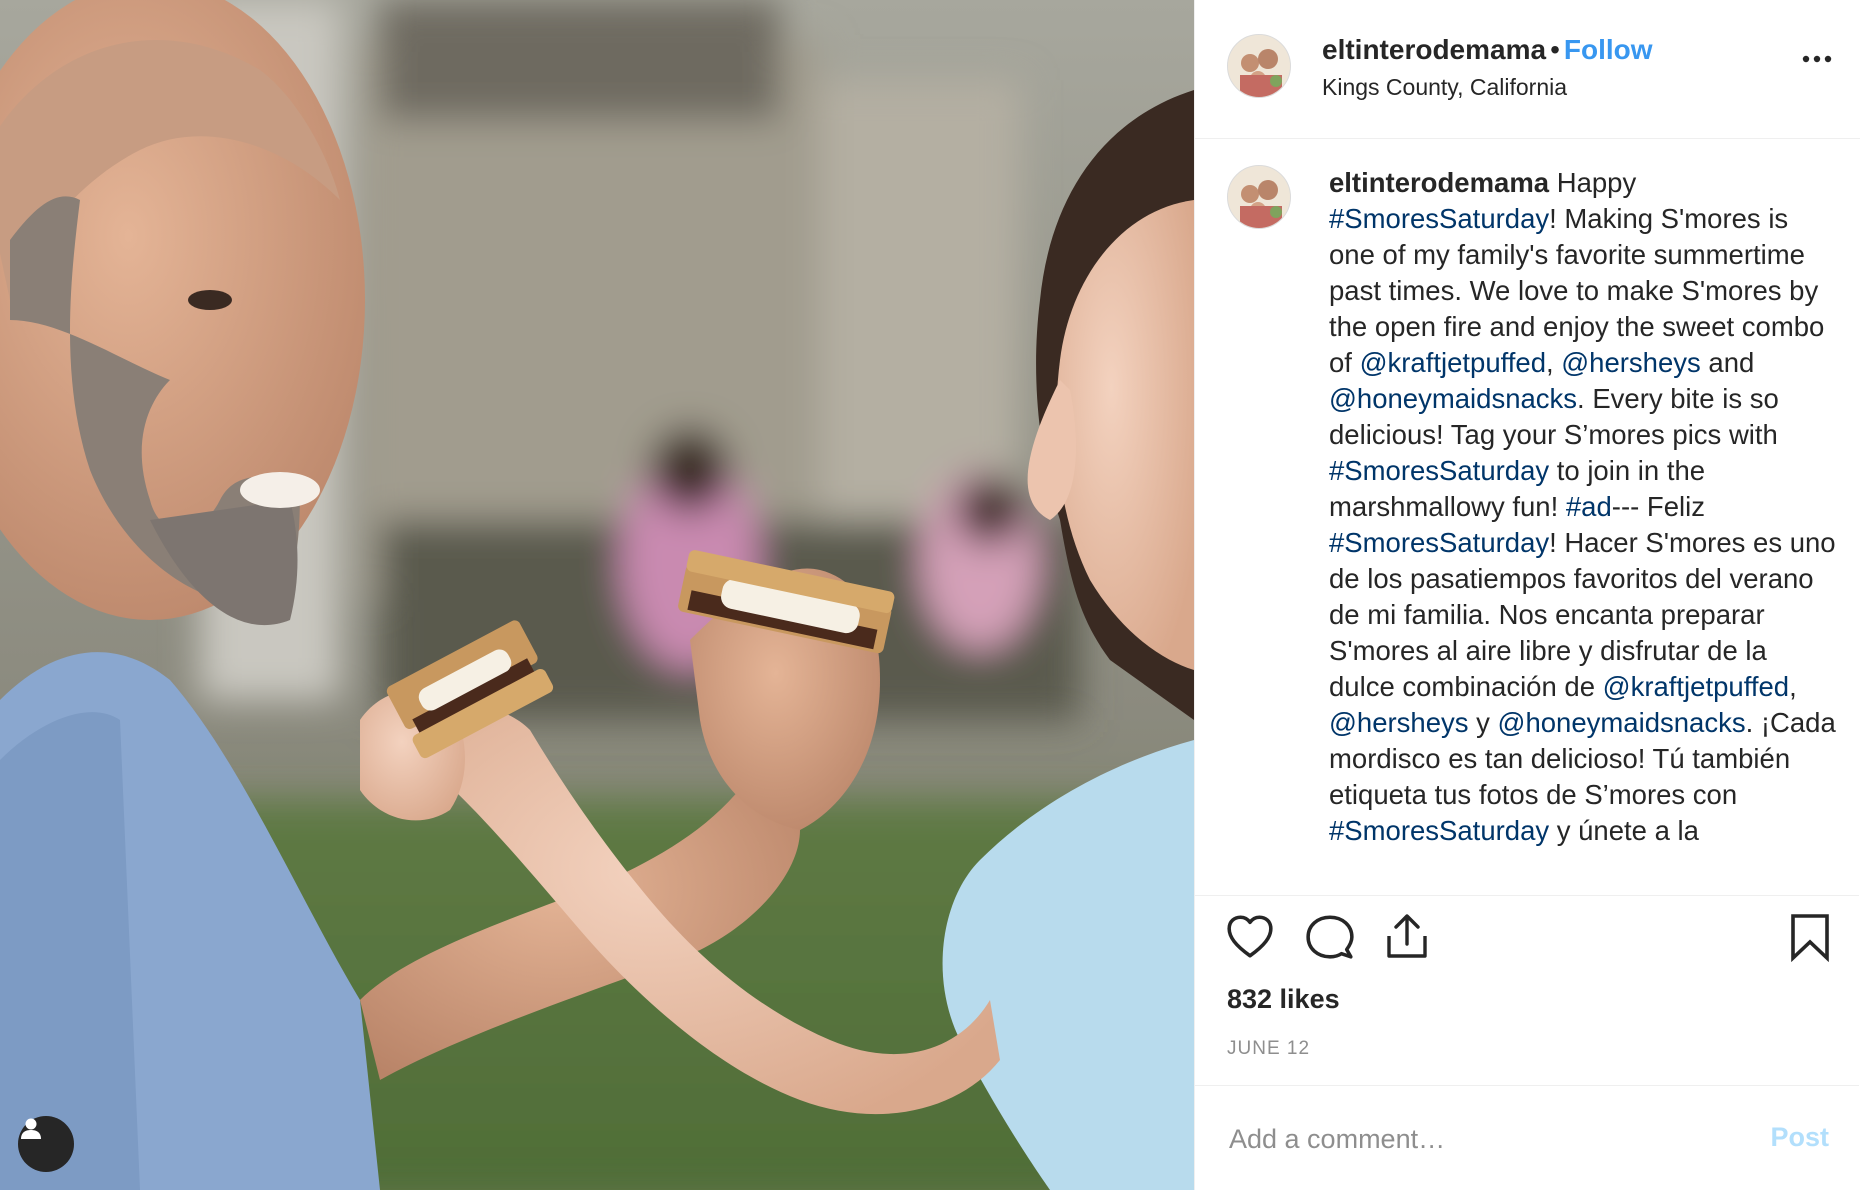  What do you see at coordinates (1479, 1139) in the screenshot?
I see `comment-input` at bounding box center [1479, 1139].